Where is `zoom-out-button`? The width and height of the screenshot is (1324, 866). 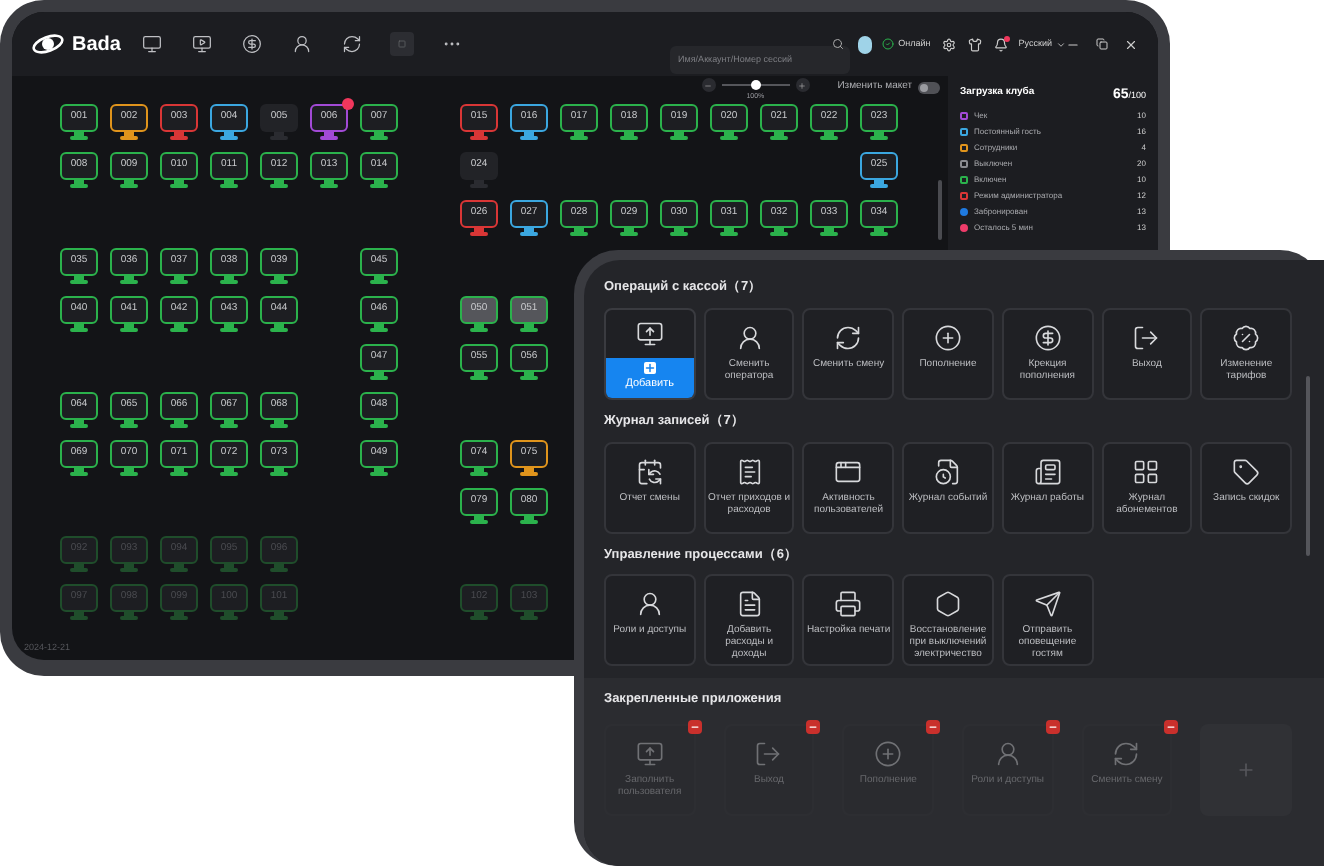 zoom-out-button is located at coordinates (708, 85).